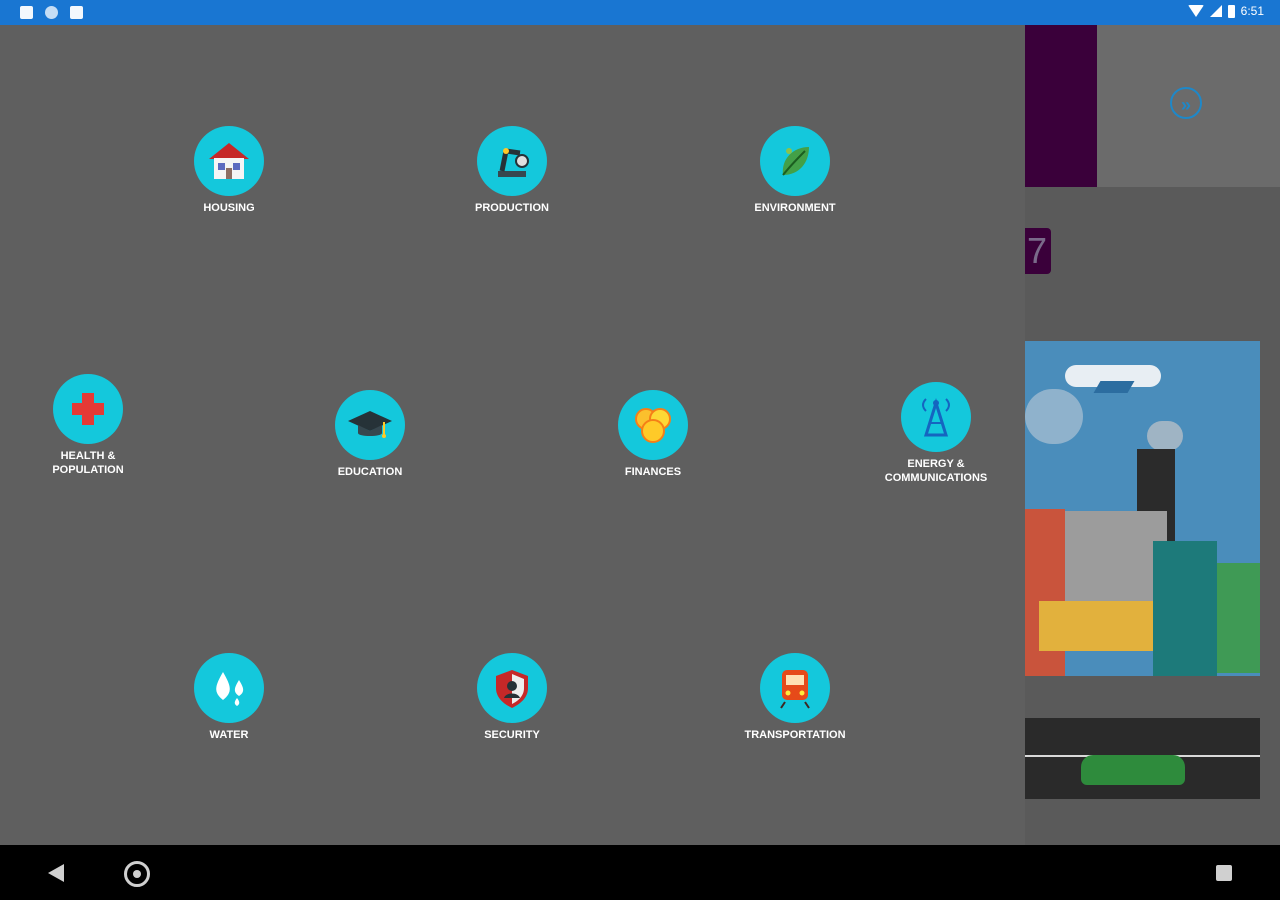  What do you see at coordinates (1133, 770) in the screenshot?
I see `car-shape` at bounding box center [1133, 770].